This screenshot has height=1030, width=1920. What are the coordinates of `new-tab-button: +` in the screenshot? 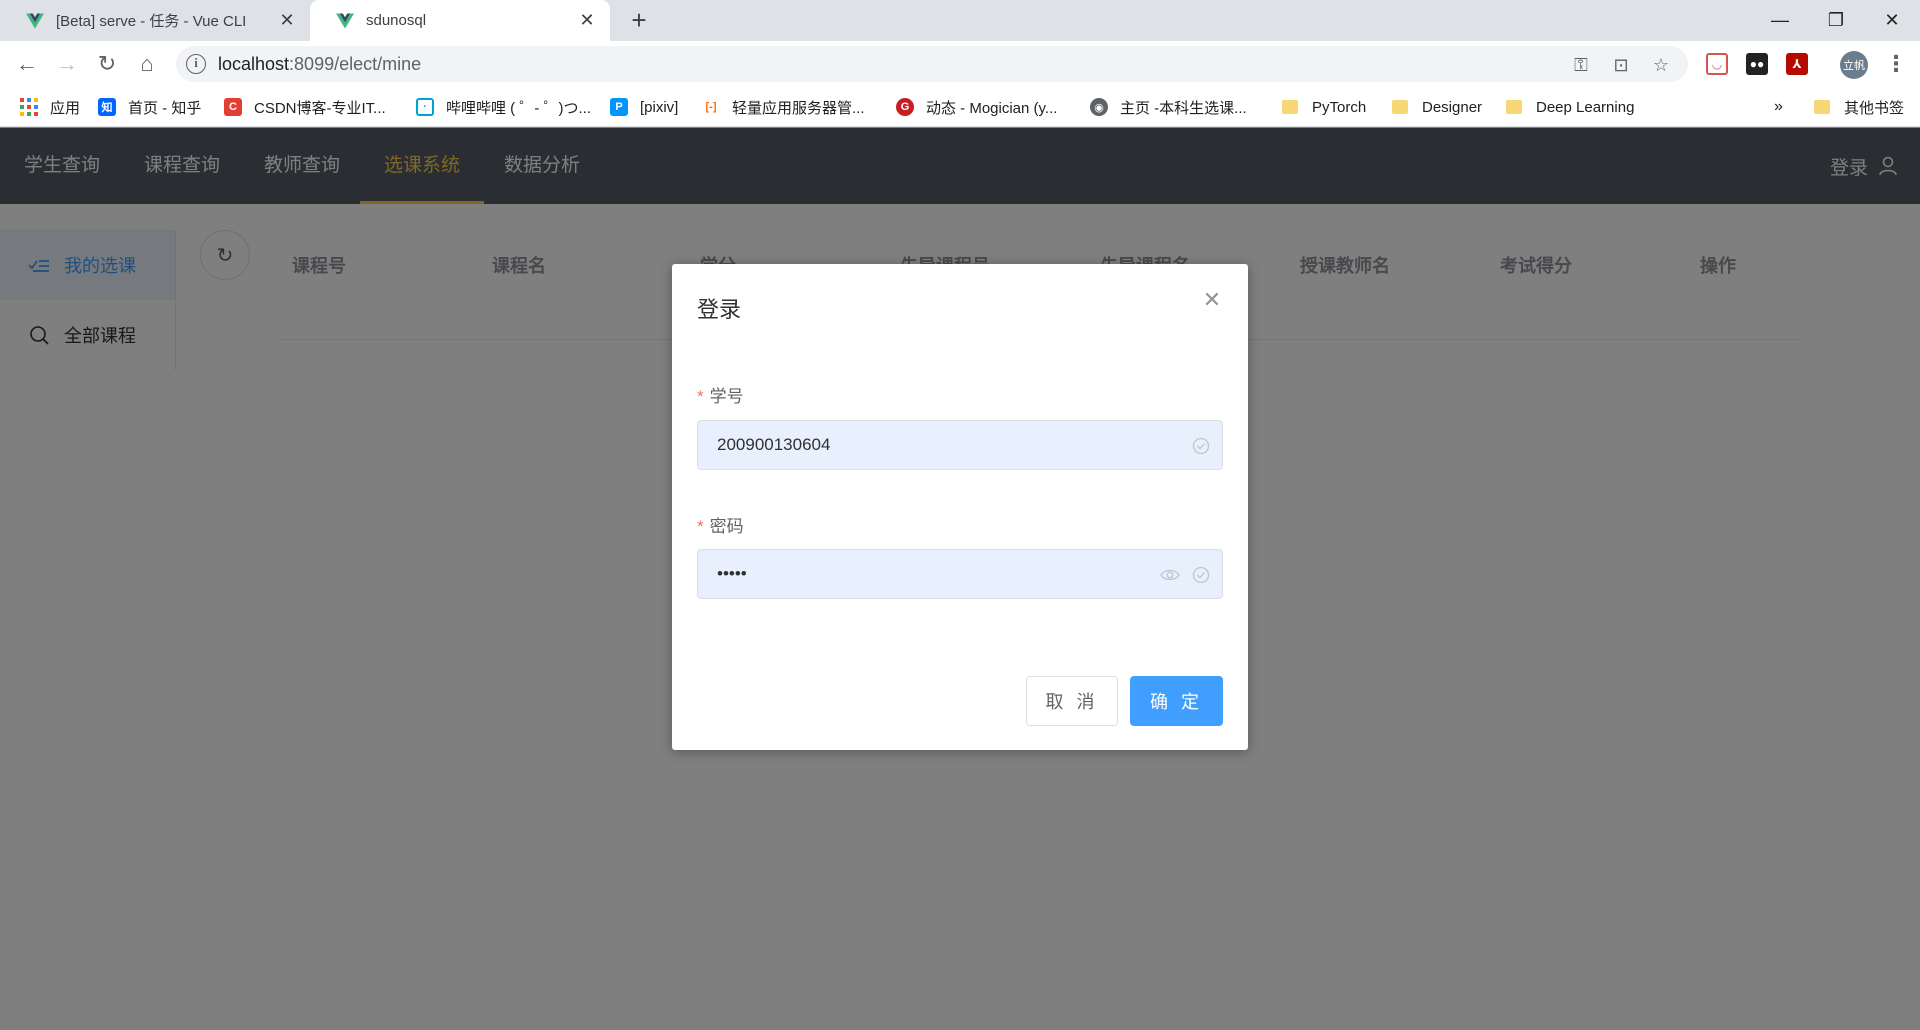 It's located at (639, 21).